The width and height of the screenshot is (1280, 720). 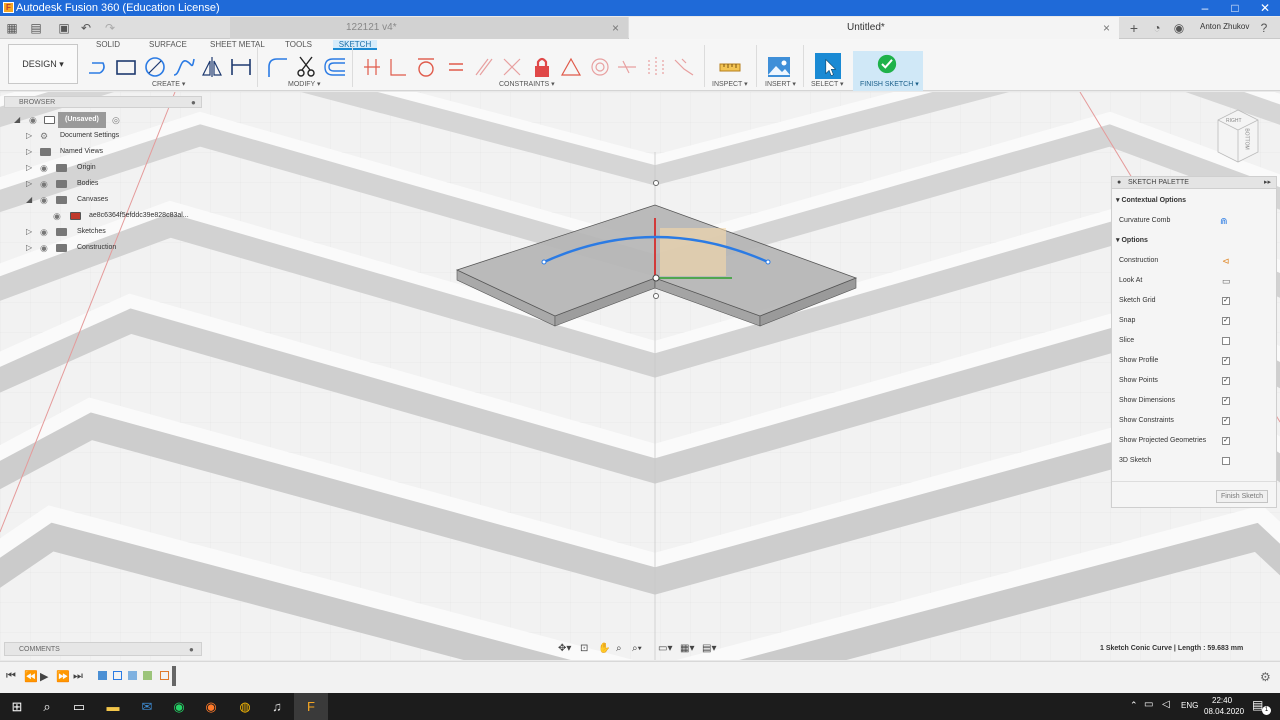 What do you see at coordinates (108, 45) in the screenshot?
I see `tab-solid: SOLID` at bounding box center [108, 45].